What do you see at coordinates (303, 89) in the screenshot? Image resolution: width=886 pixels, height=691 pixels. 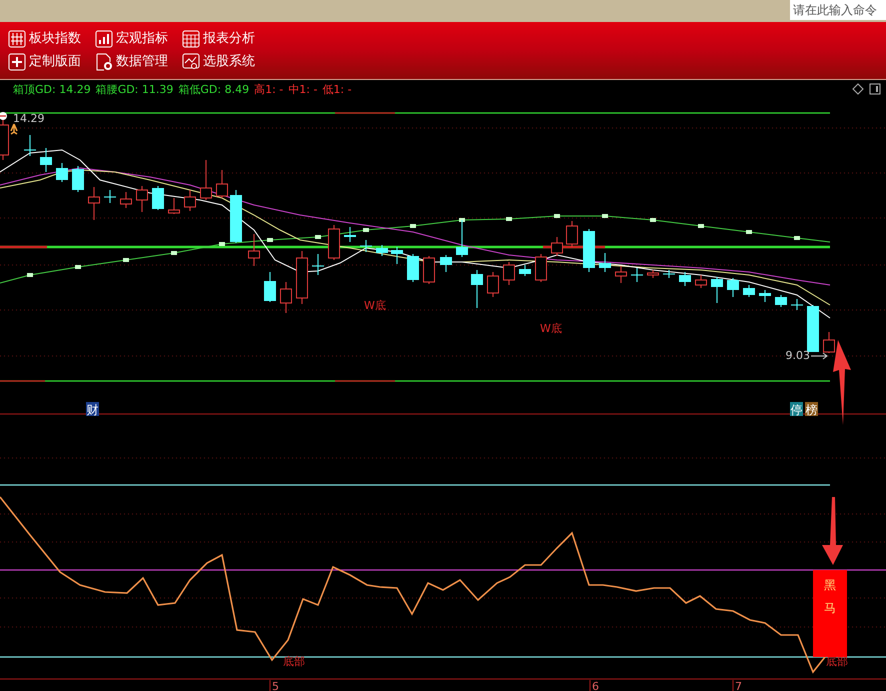 I see `legend-label: 中1: -` at bounding box center [303, 89].